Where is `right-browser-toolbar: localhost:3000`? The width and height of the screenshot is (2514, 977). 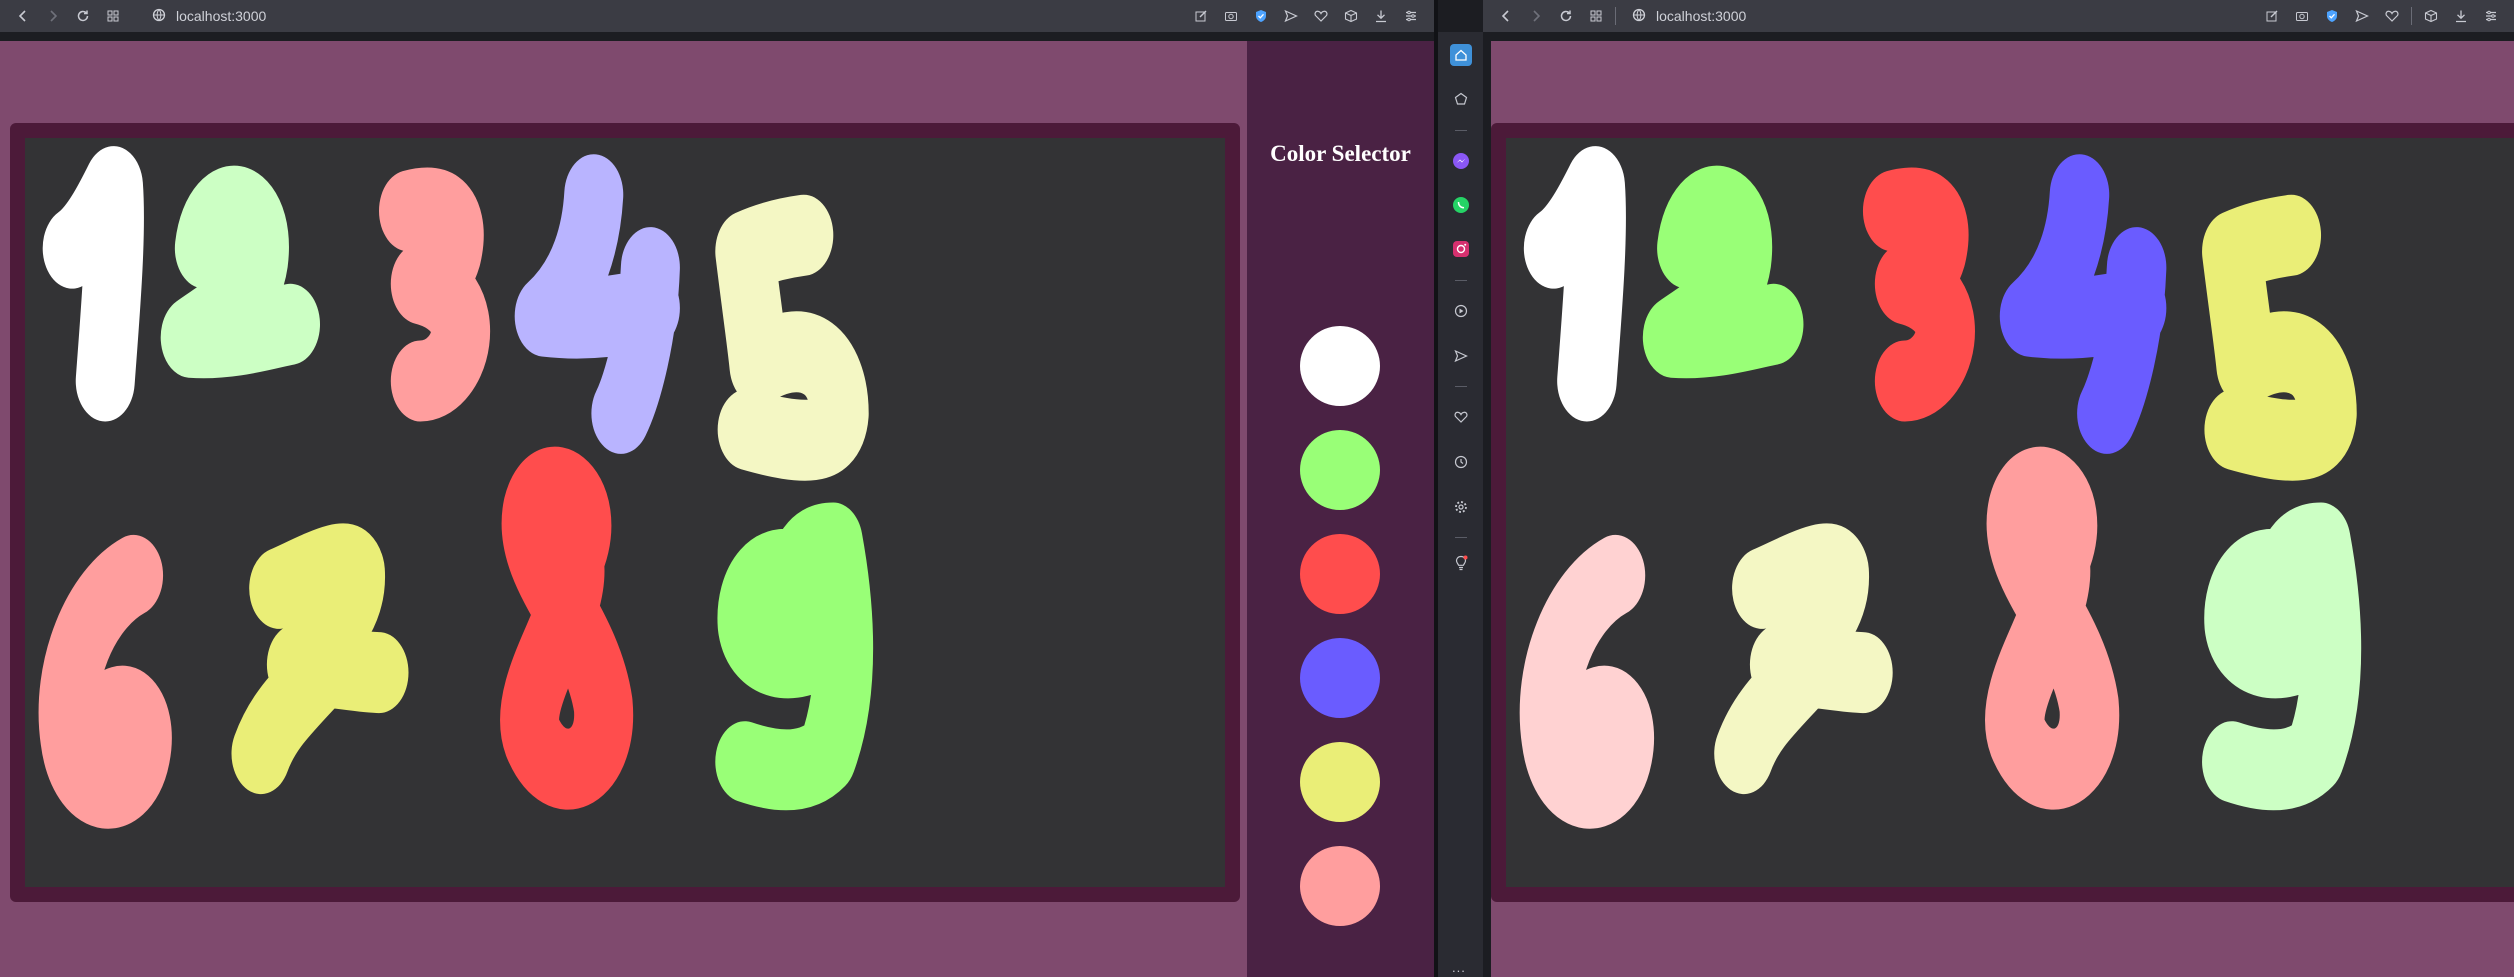
right-browser-toolbar: localhost:3000 is located at coordinates (1998, 16).